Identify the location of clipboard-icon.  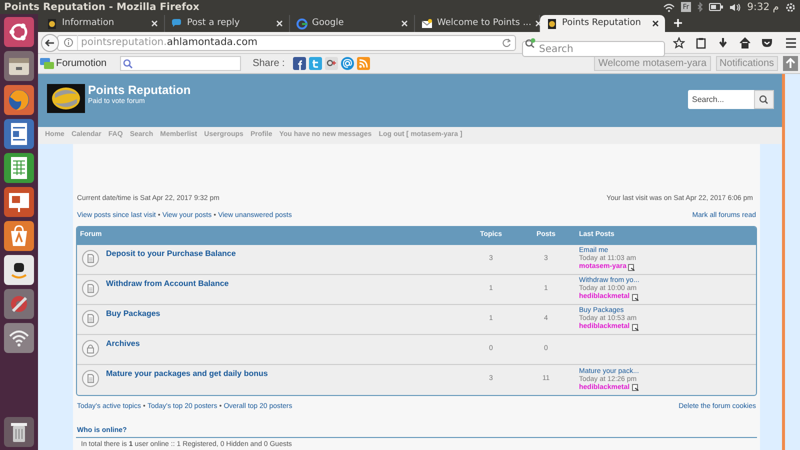
(701, 42).